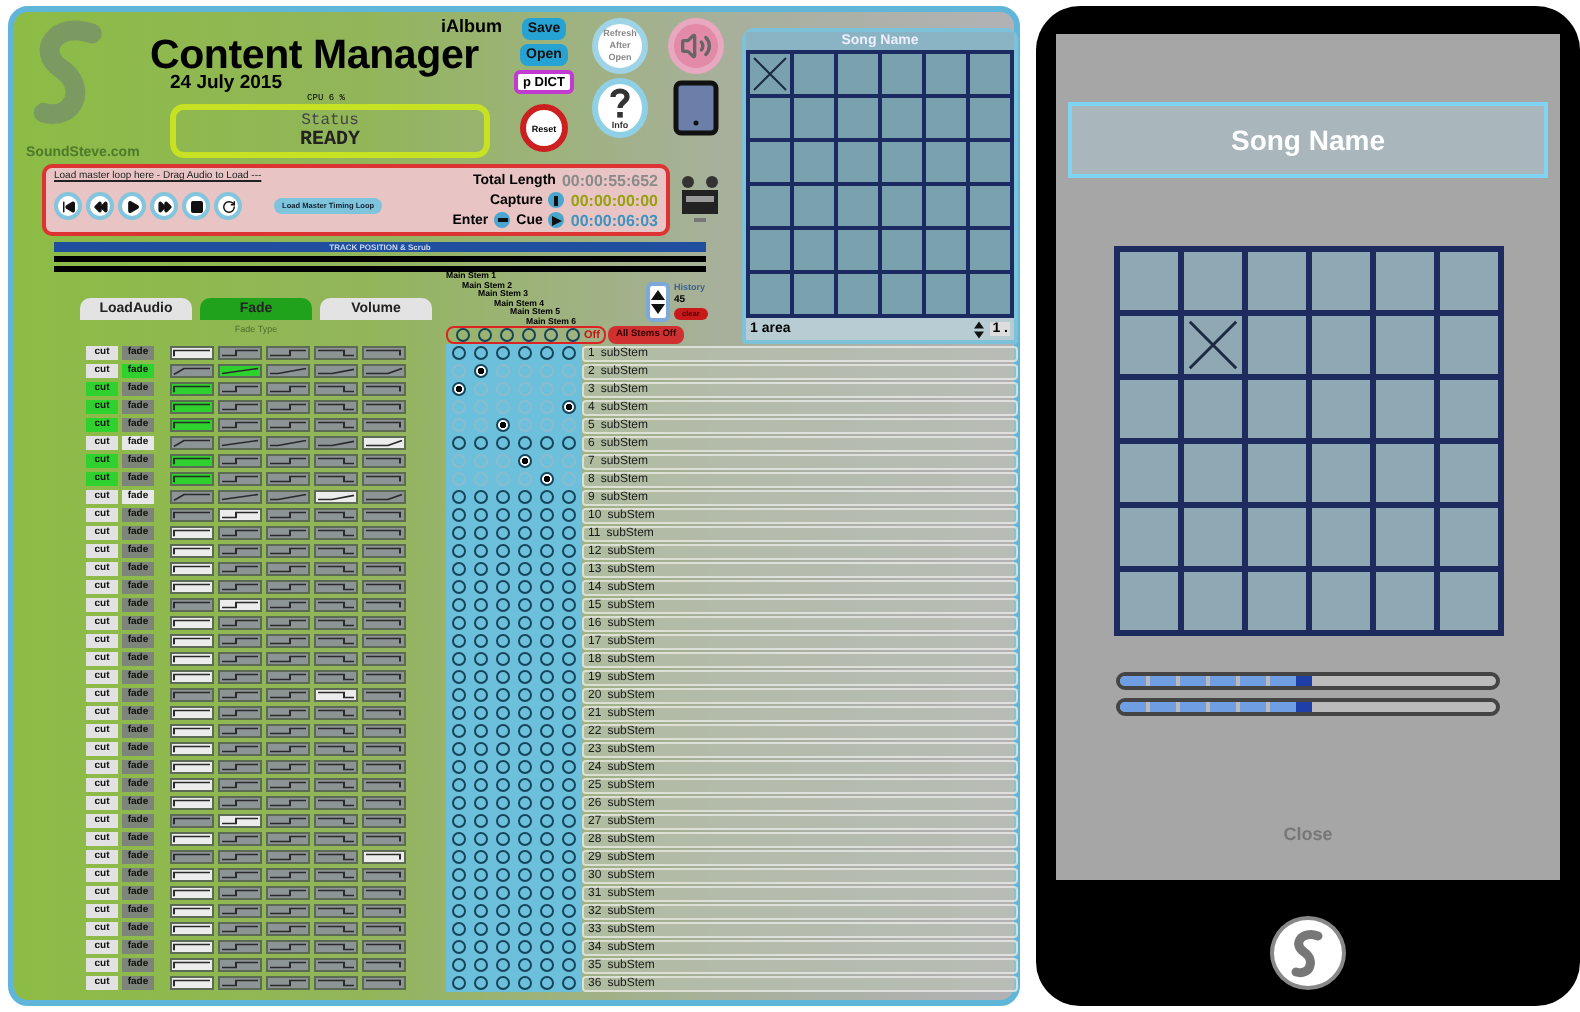 This screenshot has width=1580, height=1012. Describe the element at coordinates (1308, 953) in the screenshot. I see `home-button` at that location.